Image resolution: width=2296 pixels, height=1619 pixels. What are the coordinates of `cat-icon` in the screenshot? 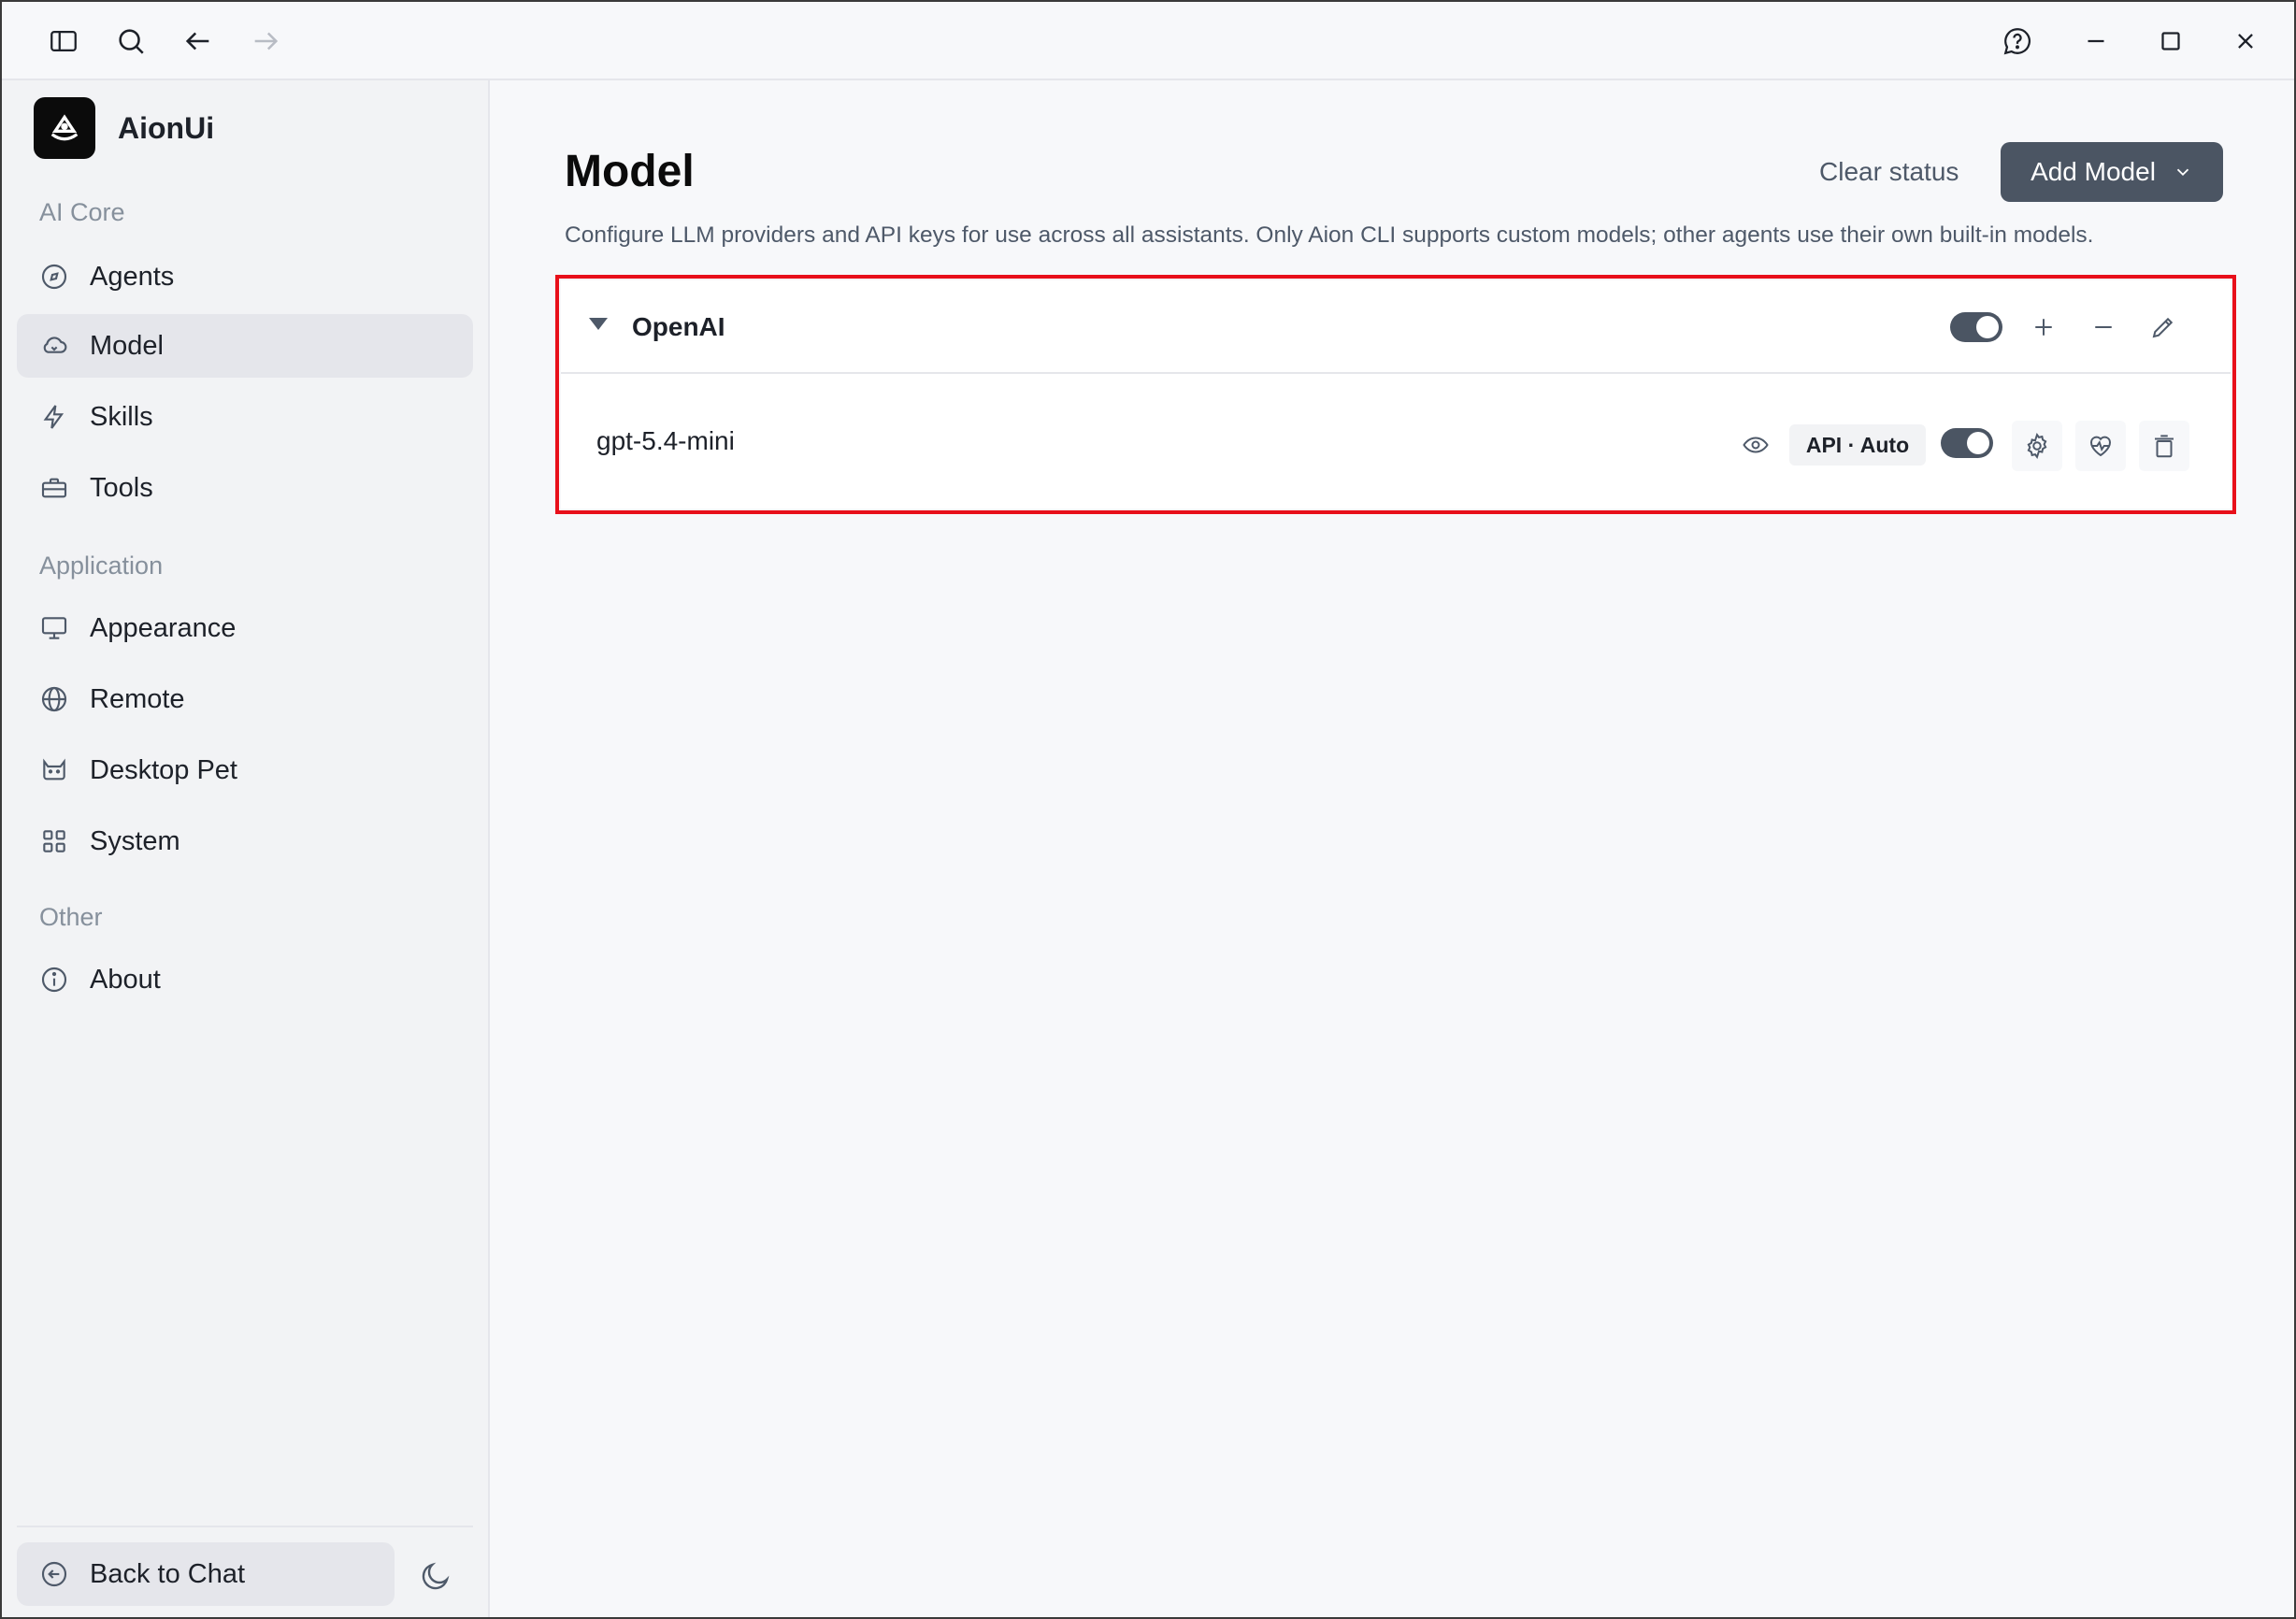 It's located at (54, 769).